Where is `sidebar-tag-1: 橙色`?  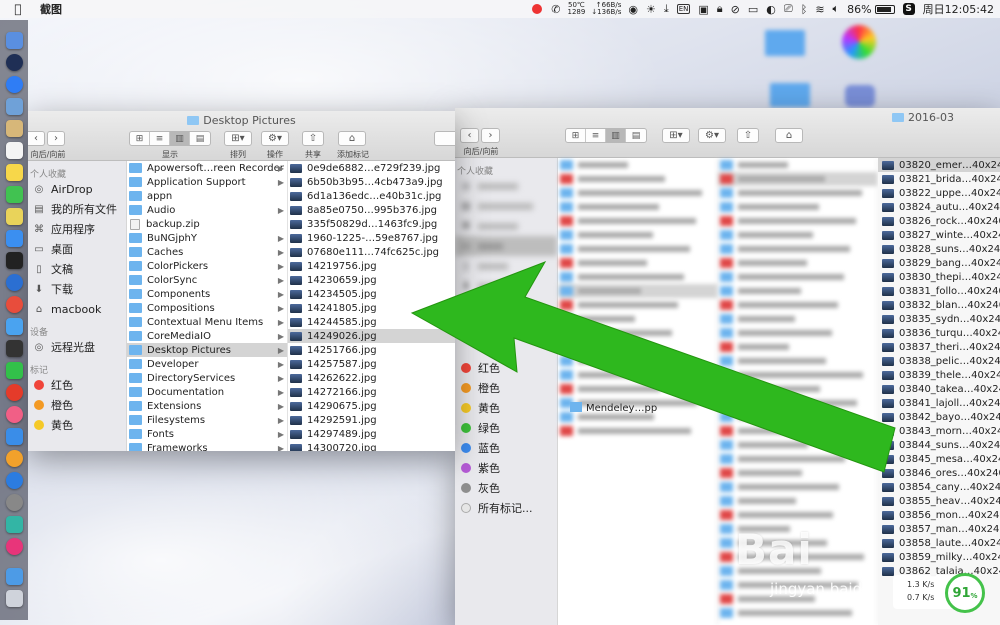
sidebar-tag-1: 橙色 is located at coordinates (506, 388).